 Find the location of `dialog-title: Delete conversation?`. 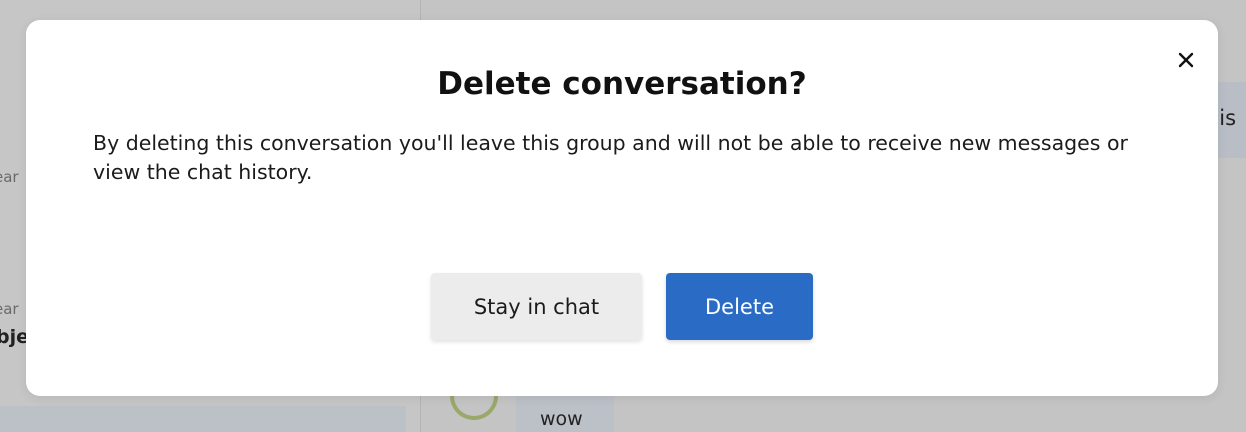

dialog-title: Delete conversation? is located at coordinates (622, 84).